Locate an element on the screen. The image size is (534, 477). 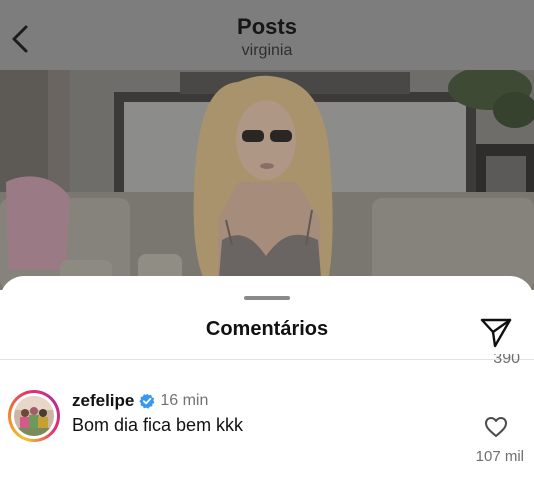
avatar is located at coordinates (34, 416).